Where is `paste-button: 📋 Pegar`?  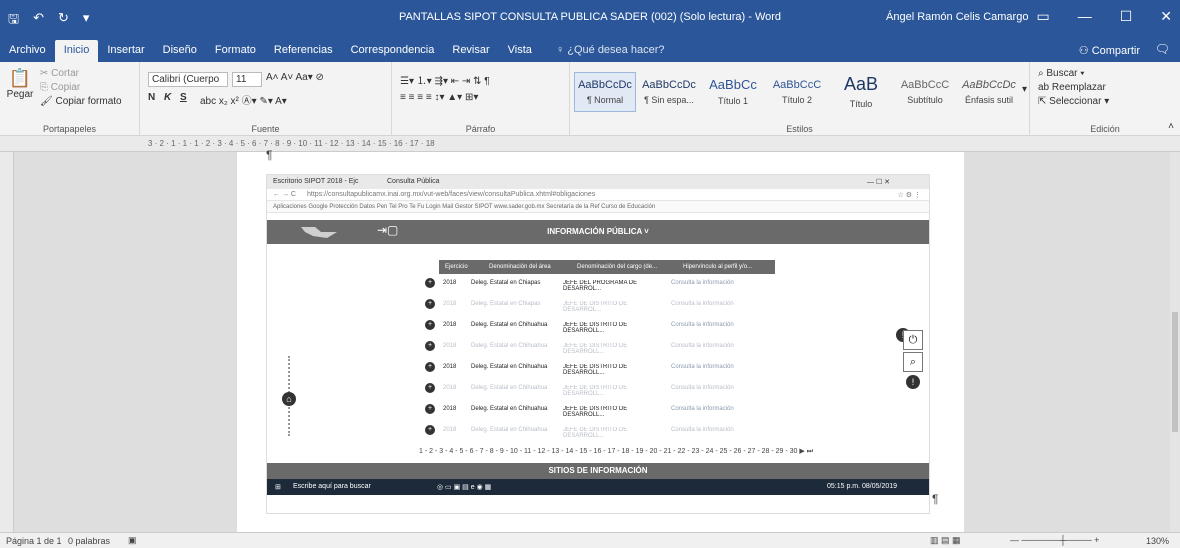 paste-button: 📋 Pegar is located at coordinates (20, 84).